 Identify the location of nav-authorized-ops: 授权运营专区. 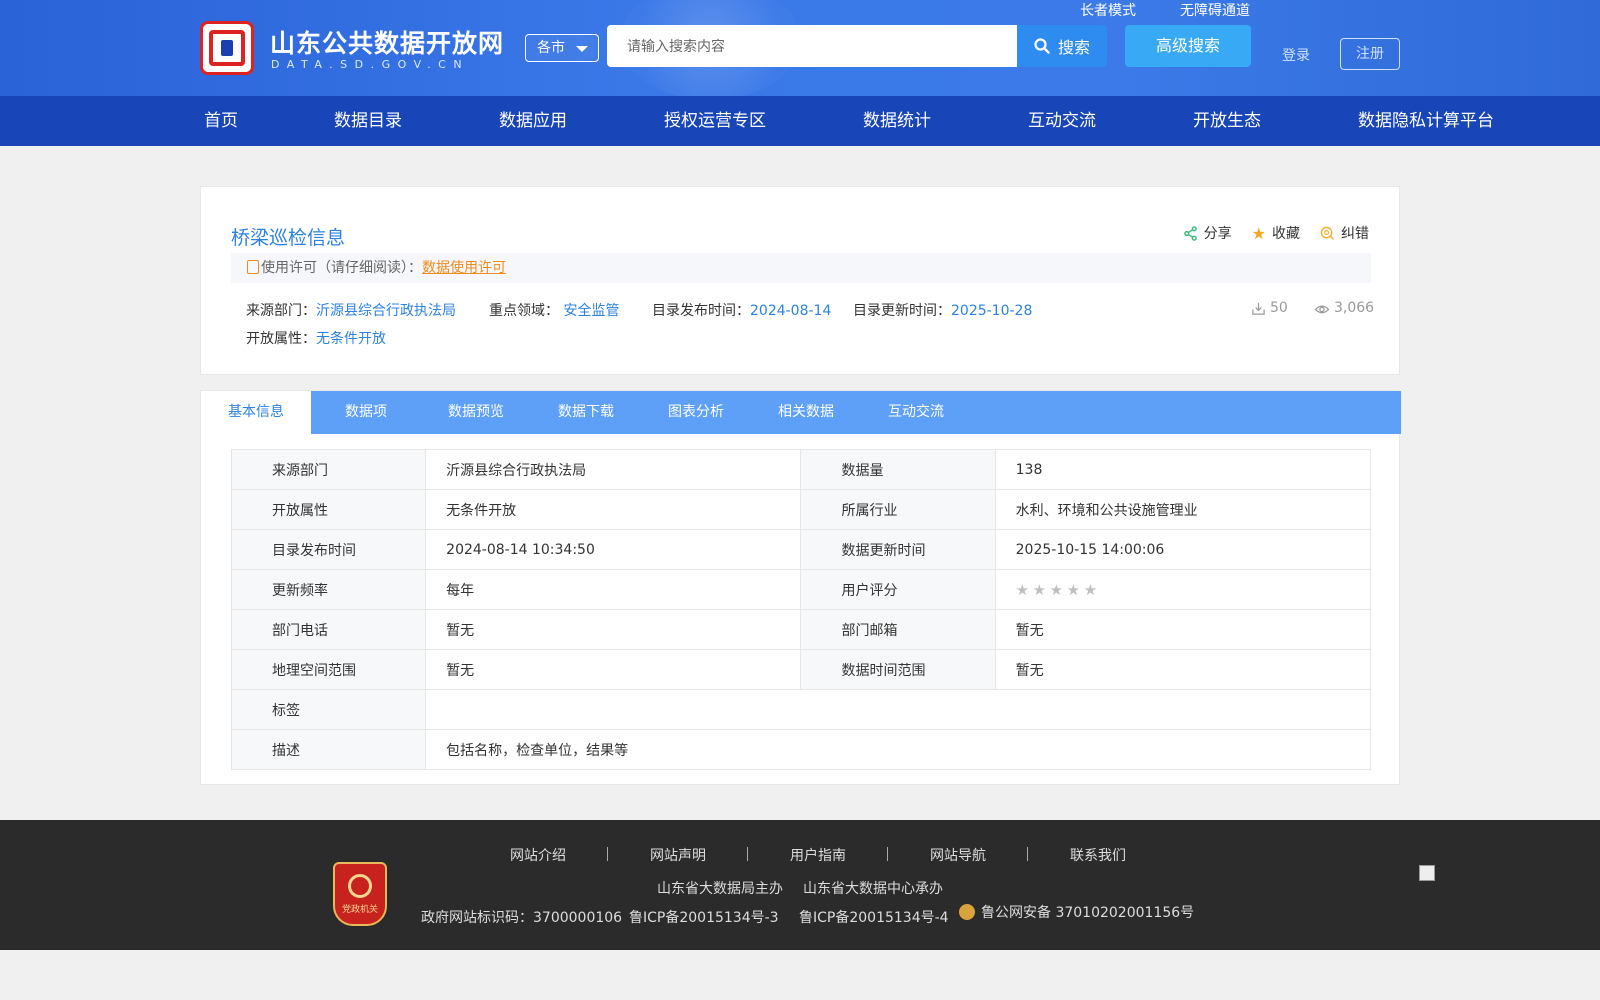
(715, 121).